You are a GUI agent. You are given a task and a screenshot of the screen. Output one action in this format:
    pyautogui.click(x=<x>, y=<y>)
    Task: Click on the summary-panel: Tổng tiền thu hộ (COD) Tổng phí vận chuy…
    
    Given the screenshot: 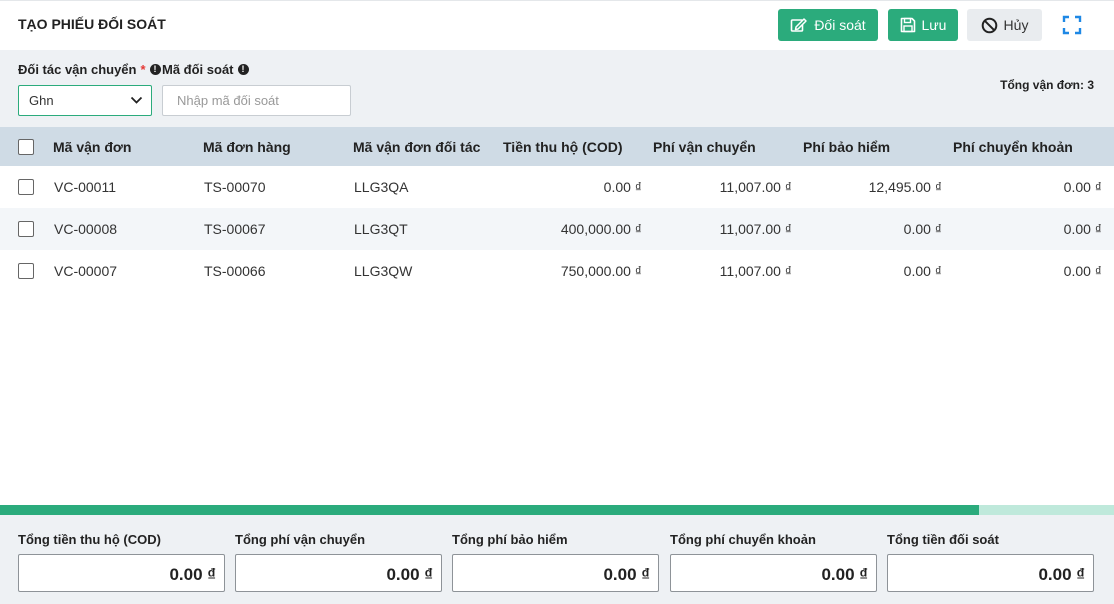 What is the action you would take?
    pyautogui.click(x=557, y=559)
    